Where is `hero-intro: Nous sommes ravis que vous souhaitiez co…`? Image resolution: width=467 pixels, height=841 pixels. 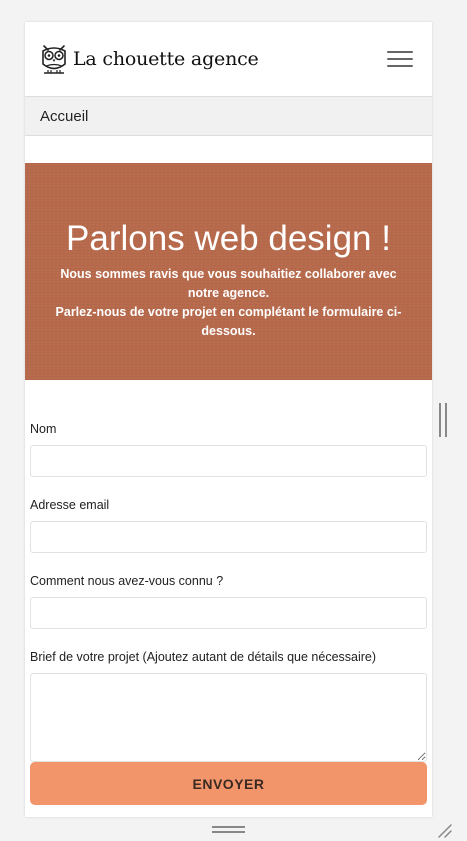
hero-intro: Nous sommes ravis que vous souhaitiez co… is located at coordinates (229, 303).